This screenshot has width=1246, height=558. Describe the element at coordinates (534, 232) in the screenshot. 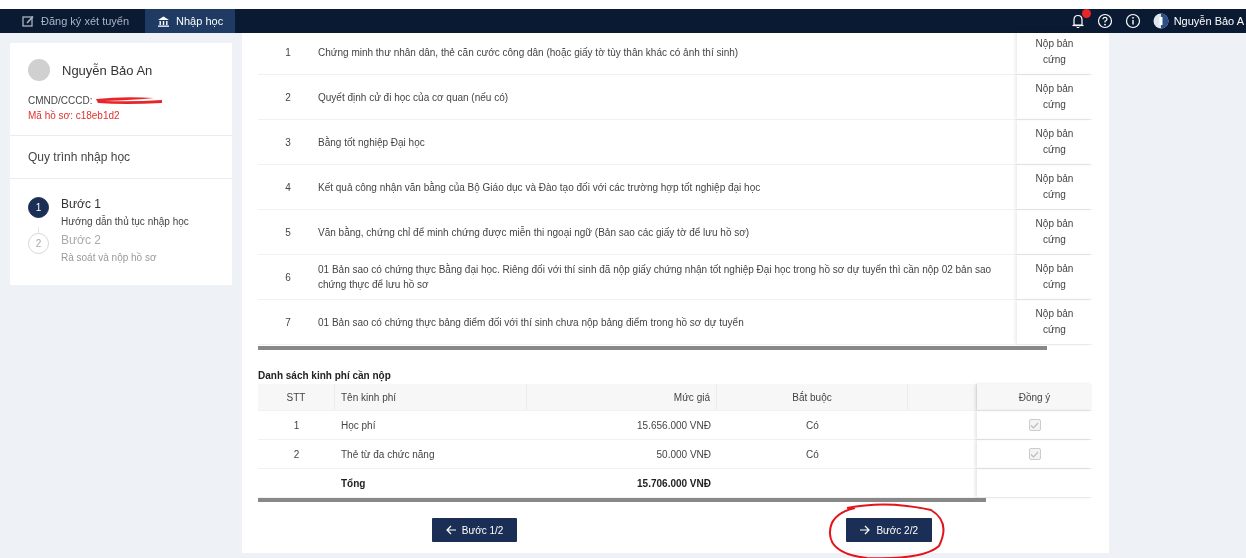

I see `table-cell-text: Văn bằng, chứng chỉ để minh chứng được miễn thi ngoại ngữ (Bản sao các giấy tờ để lưu hồ sơ)` at that location.